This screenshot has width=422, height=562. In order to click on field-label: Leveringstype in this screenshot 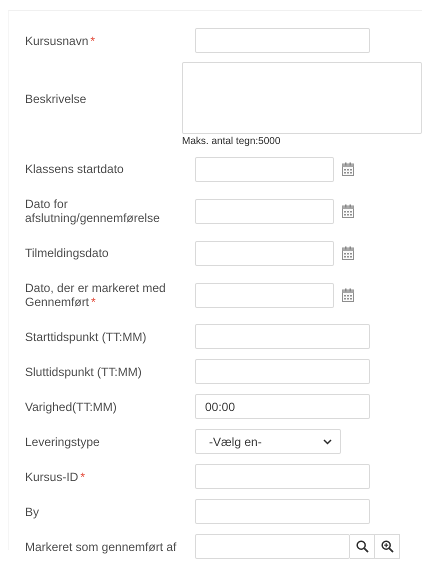, I will do `click(62, 441)`.